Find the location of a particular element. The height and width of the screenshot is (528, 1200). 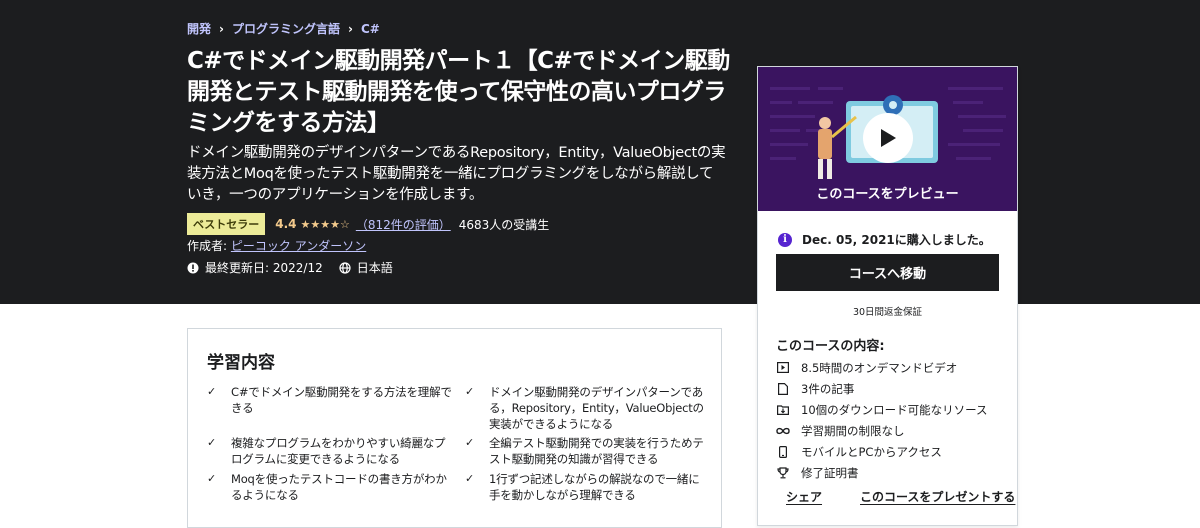

course-meta: 最終更新日: 2022/12 日本語 is located at coordinates (290, 267).